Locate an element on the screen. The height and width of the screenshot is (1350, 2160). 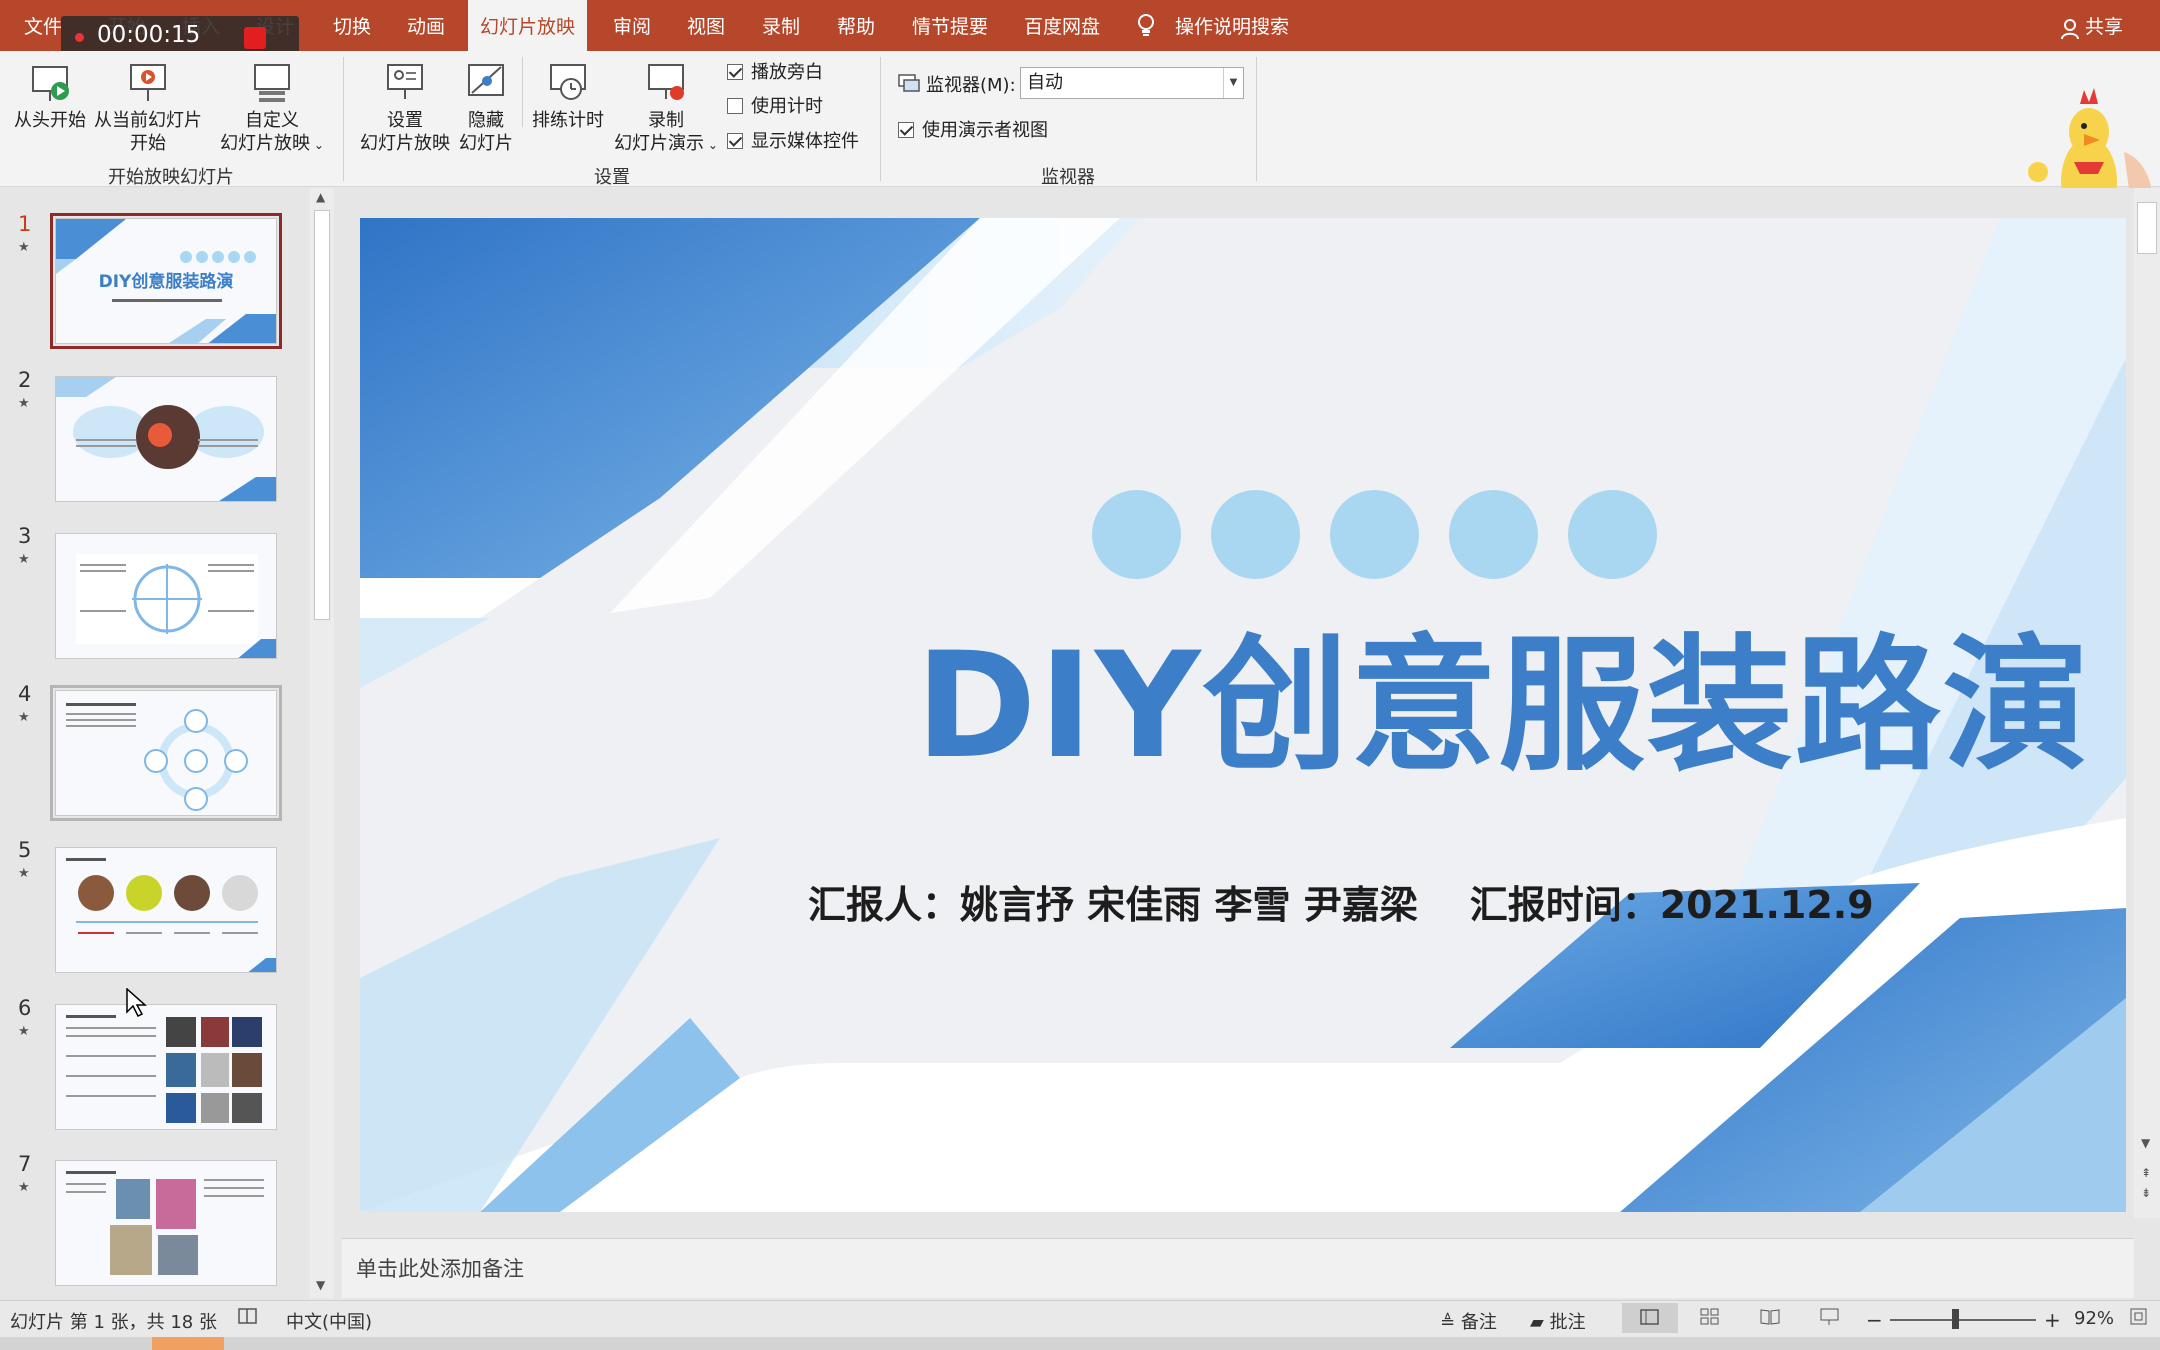
reading-view-button is located at coordinates (1770, 1319).